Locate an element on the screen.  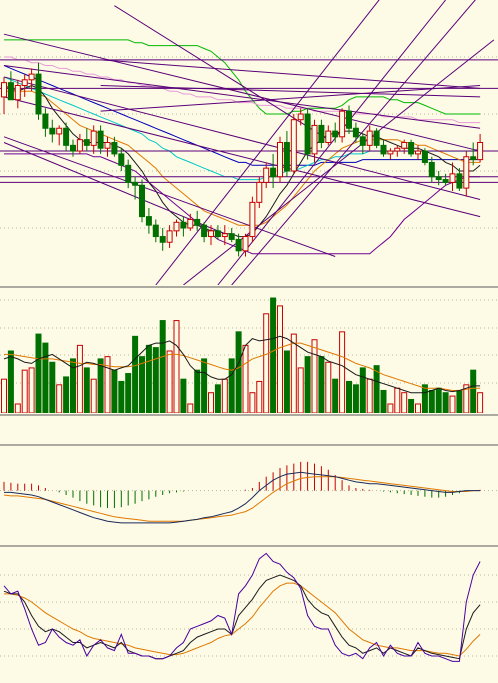
trend-line is located at coordinates (290, 74).